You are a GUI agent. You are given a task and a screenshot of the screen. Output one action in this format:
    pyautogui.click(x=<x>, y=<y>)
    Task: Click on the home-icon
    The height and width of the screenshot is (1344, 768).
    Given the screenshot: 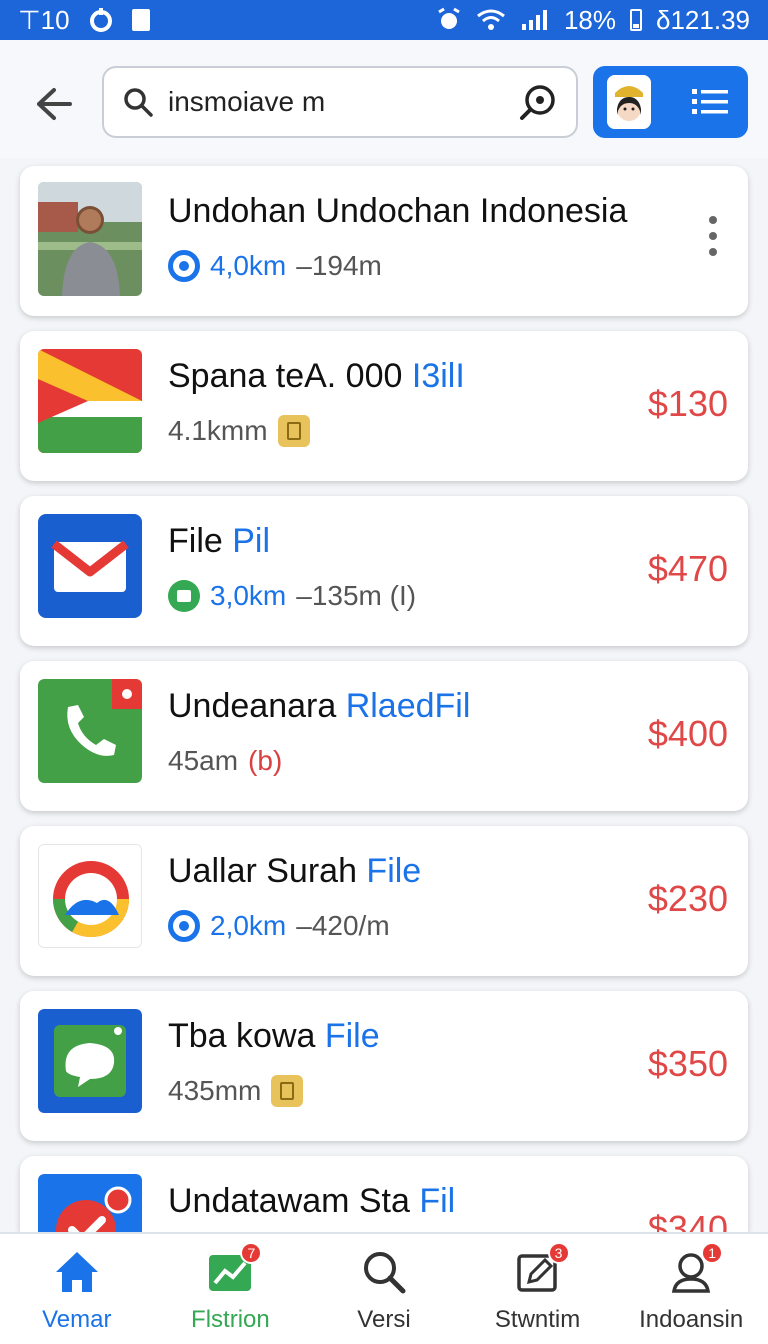 What is the action you would take?
    pyautogui.click(x=77, y=1272)
    